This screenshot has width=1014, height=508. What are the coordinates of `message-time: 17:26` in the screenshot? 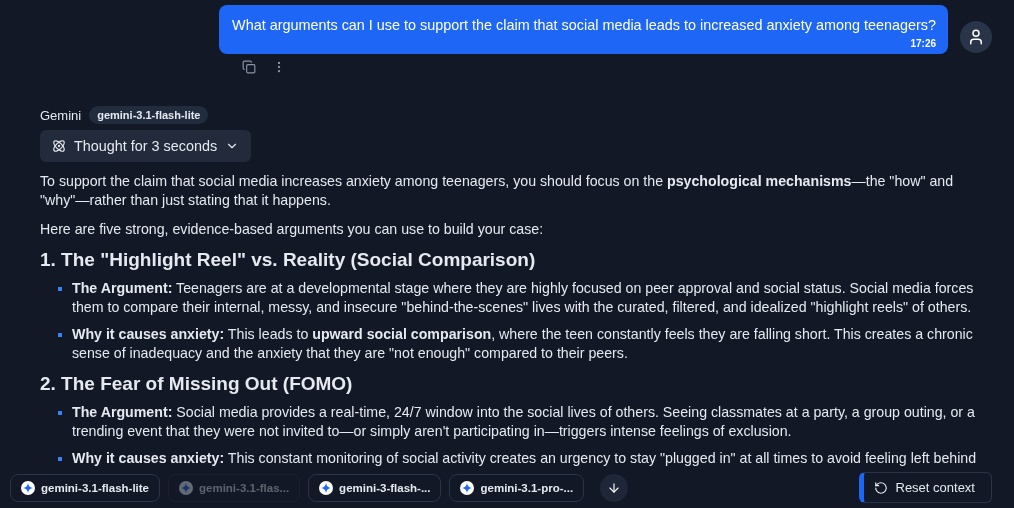 It's located at (923, 43).